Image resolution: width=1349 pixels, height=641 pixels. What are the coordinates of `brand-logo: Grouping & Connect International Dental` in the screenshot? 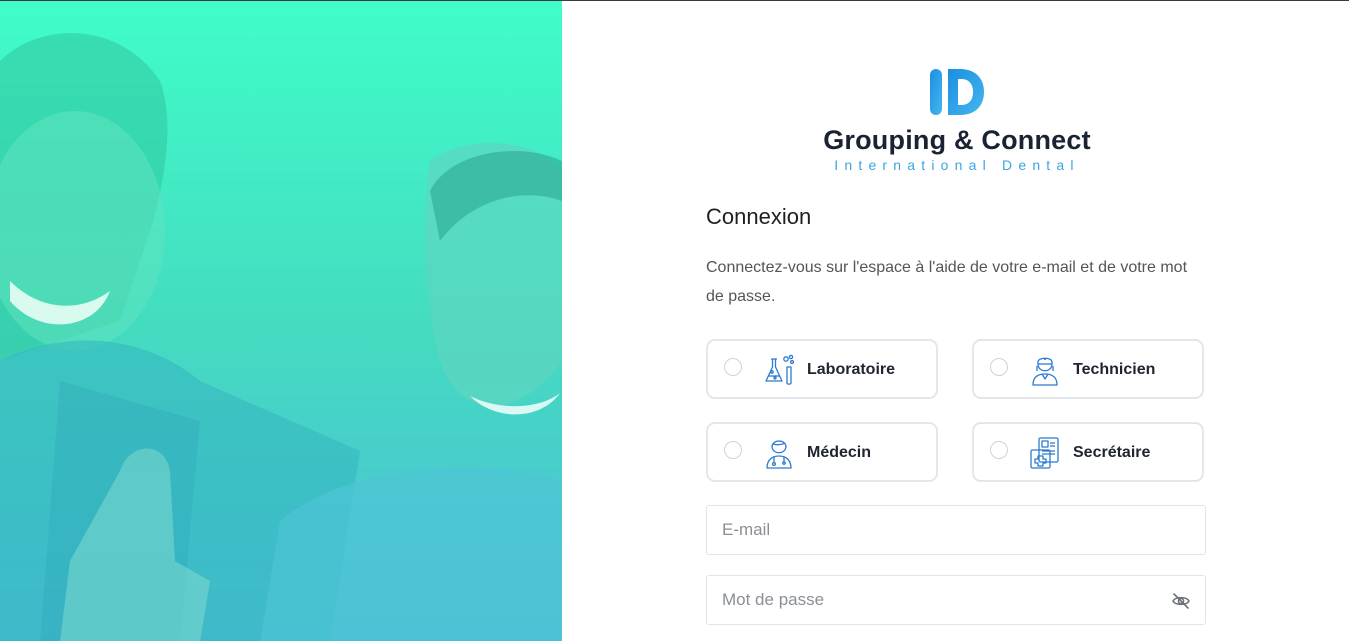 It's located at (957, 120).